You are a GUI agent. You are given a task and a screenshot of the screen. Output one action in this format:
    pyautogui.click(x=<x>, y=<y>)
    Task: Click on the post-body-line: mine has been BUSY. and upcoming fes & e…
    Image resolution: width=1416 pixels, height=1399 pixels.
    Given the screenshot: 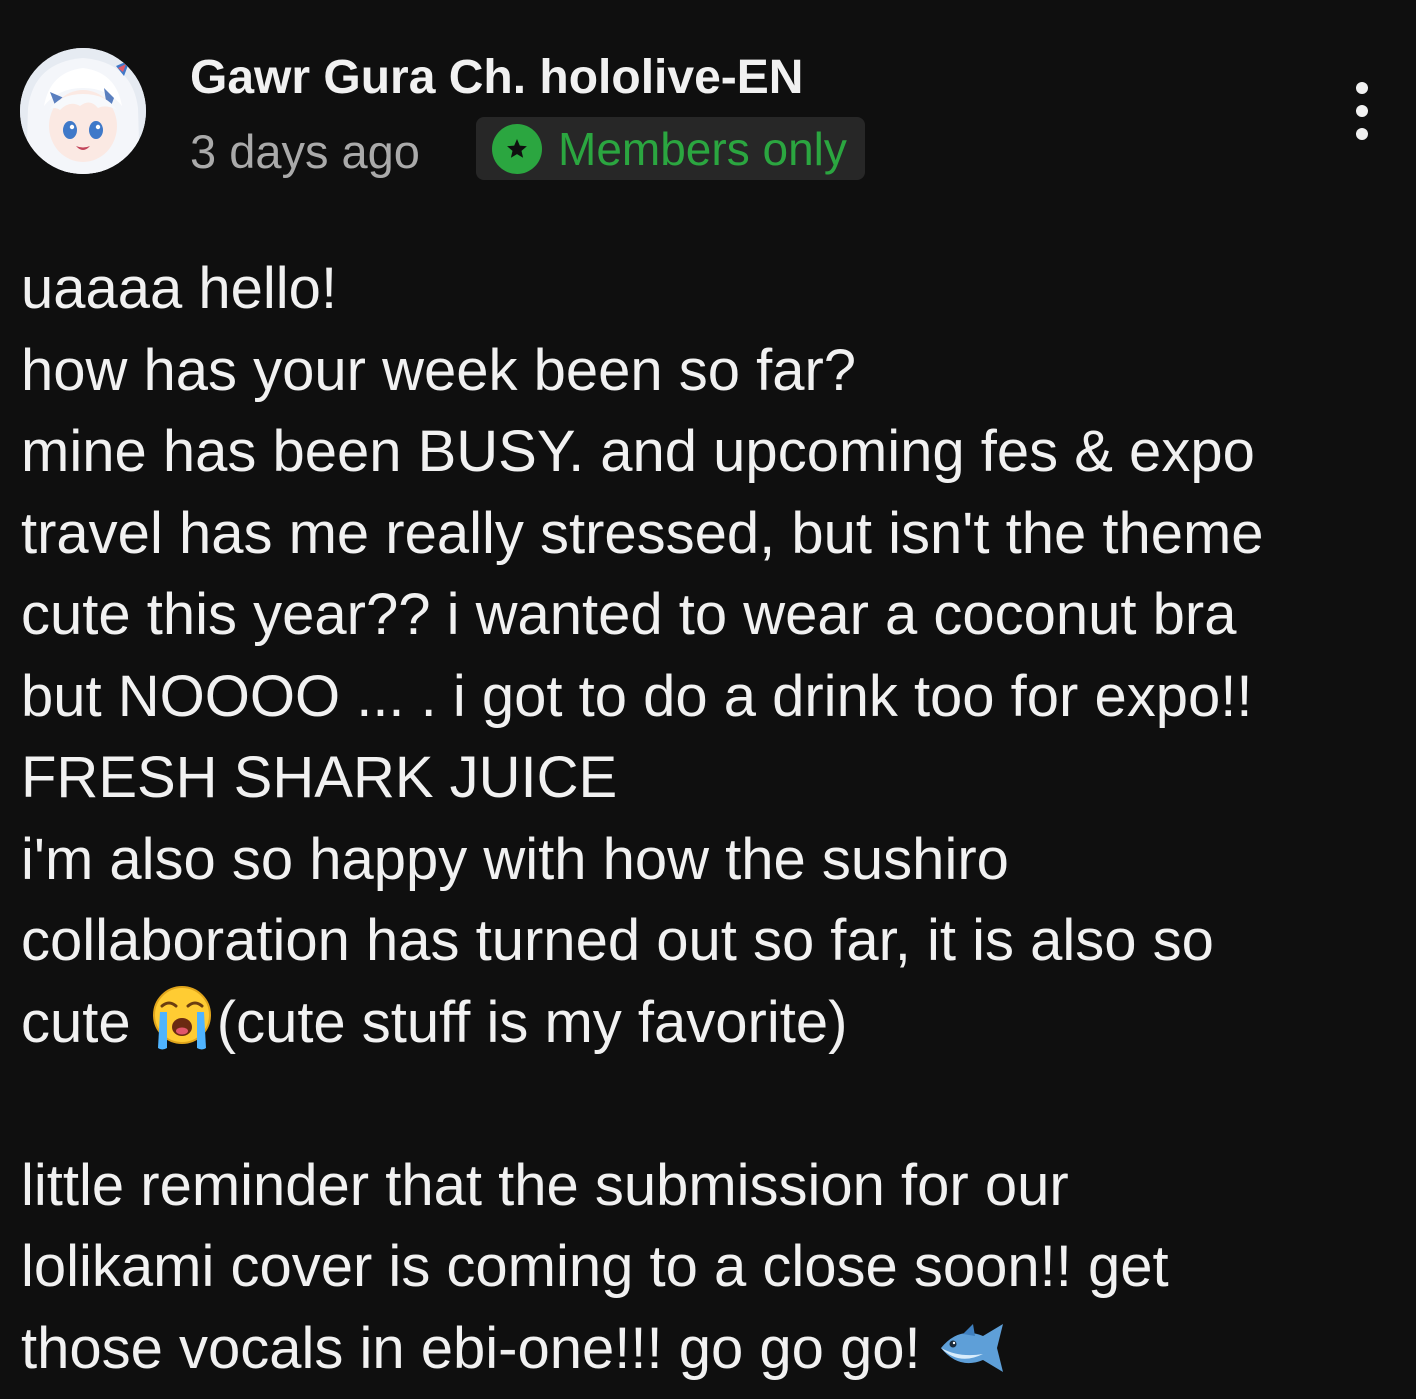 What is the action you would take?
    pyautogui.click(x=706, y=452)
    